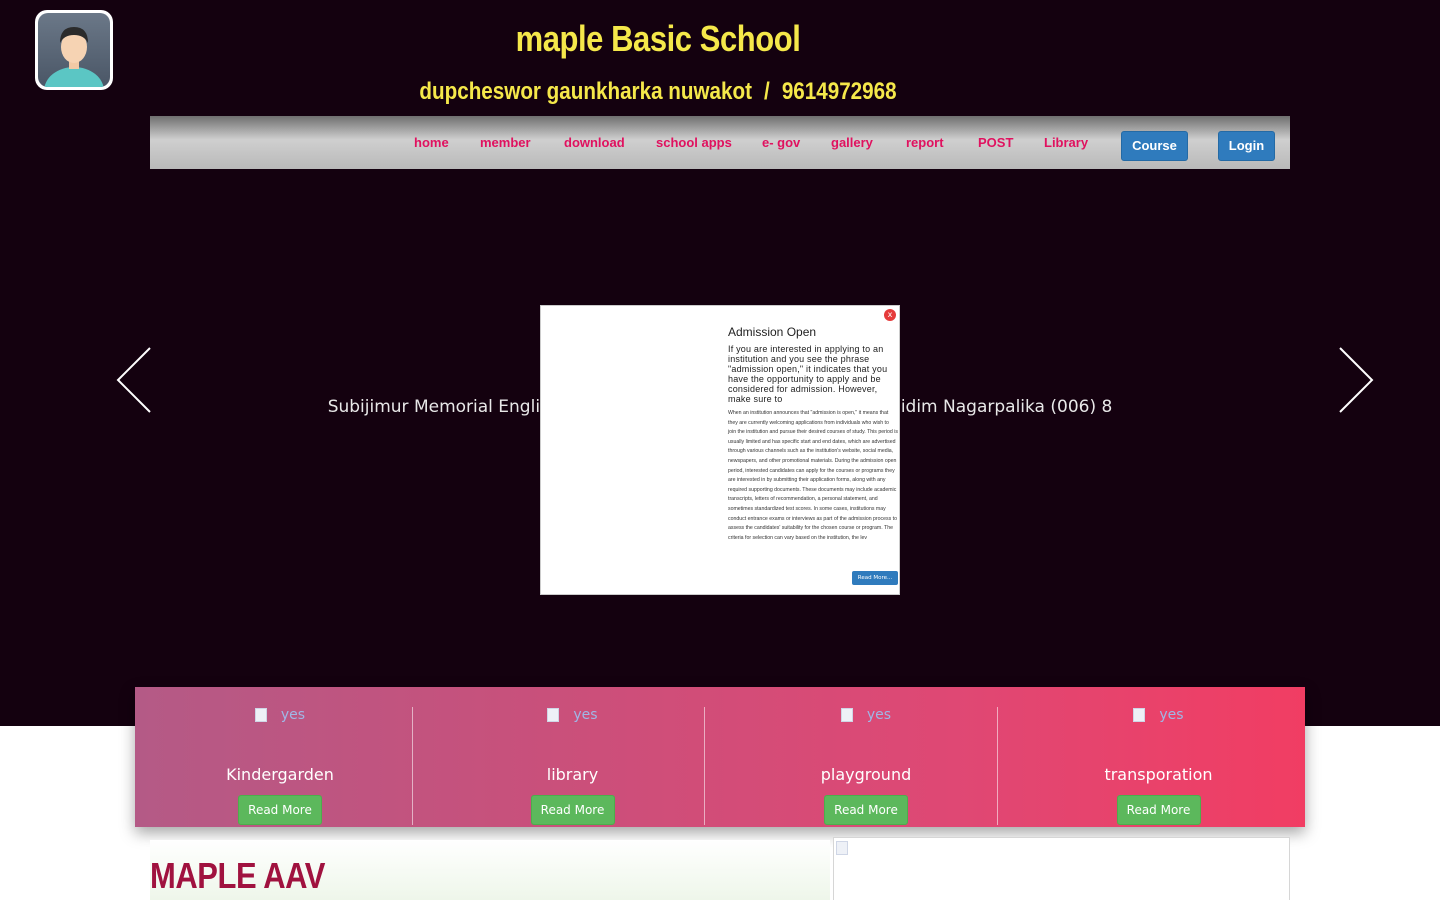  What do you see at coordinates (594, 142) in the screenshot?
I see `nav-download: download` at bounding box center [594, 142].